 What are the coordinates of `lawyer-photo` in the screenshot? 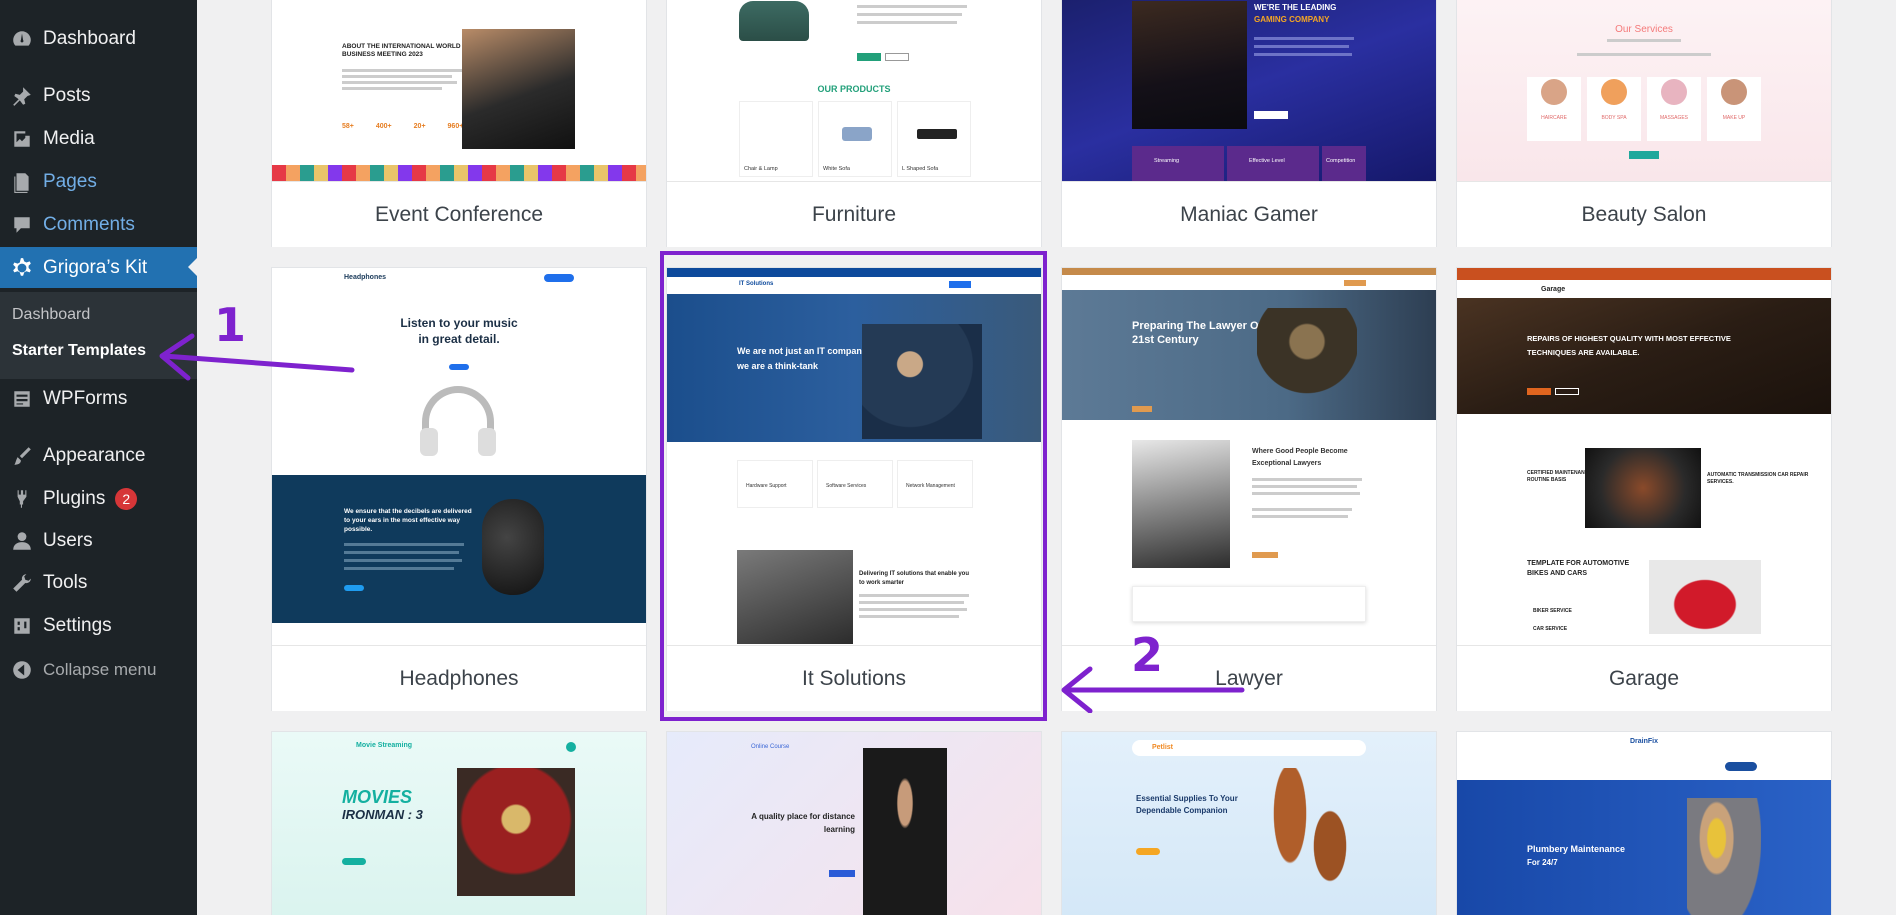 It's located at (1181, 504).